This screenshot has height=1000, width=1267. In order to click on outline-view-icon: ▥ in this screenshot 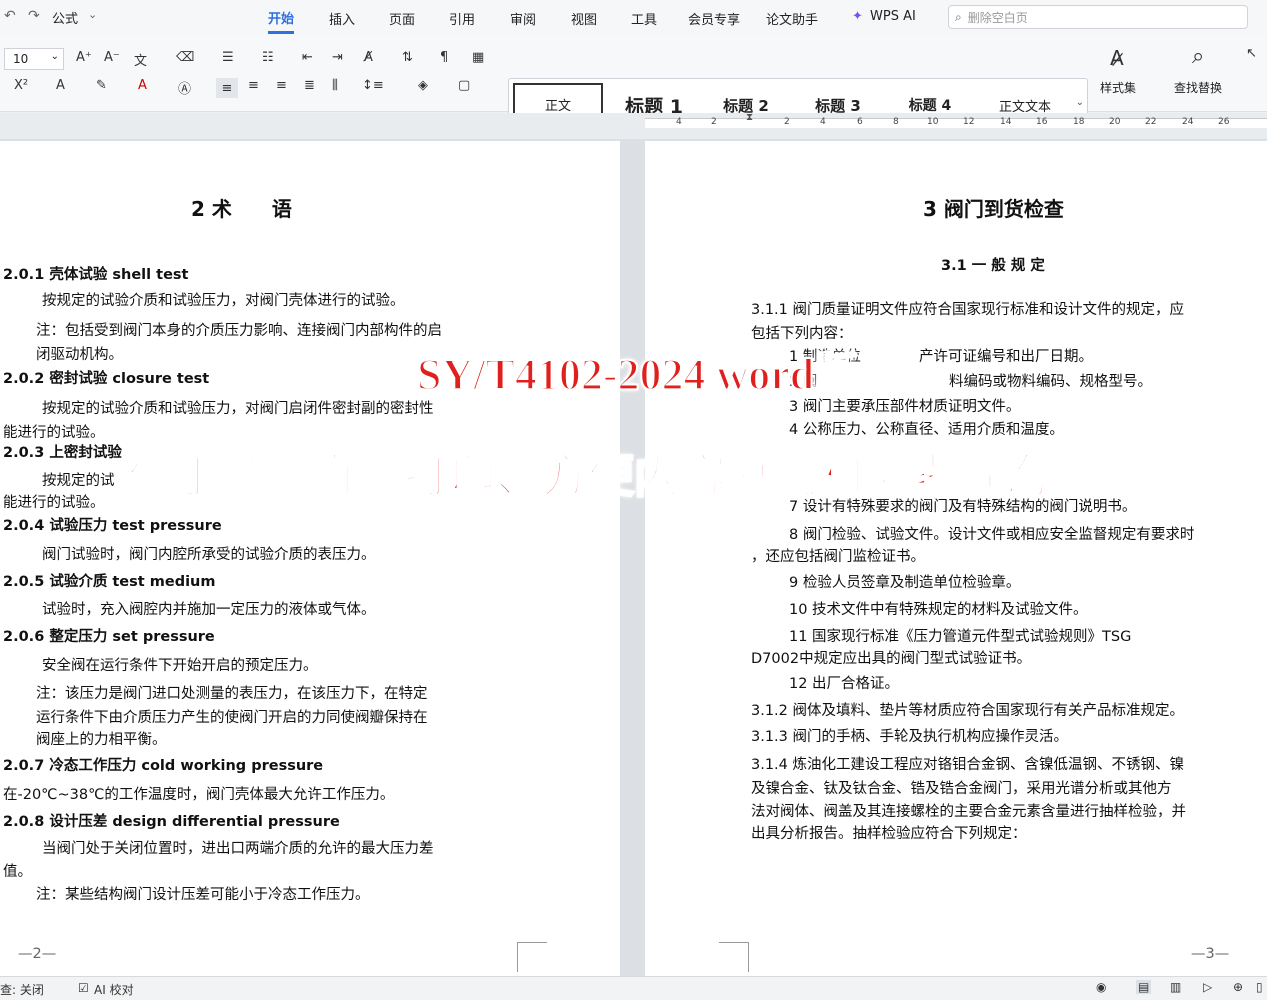, I will do `click(1175, 987)`.